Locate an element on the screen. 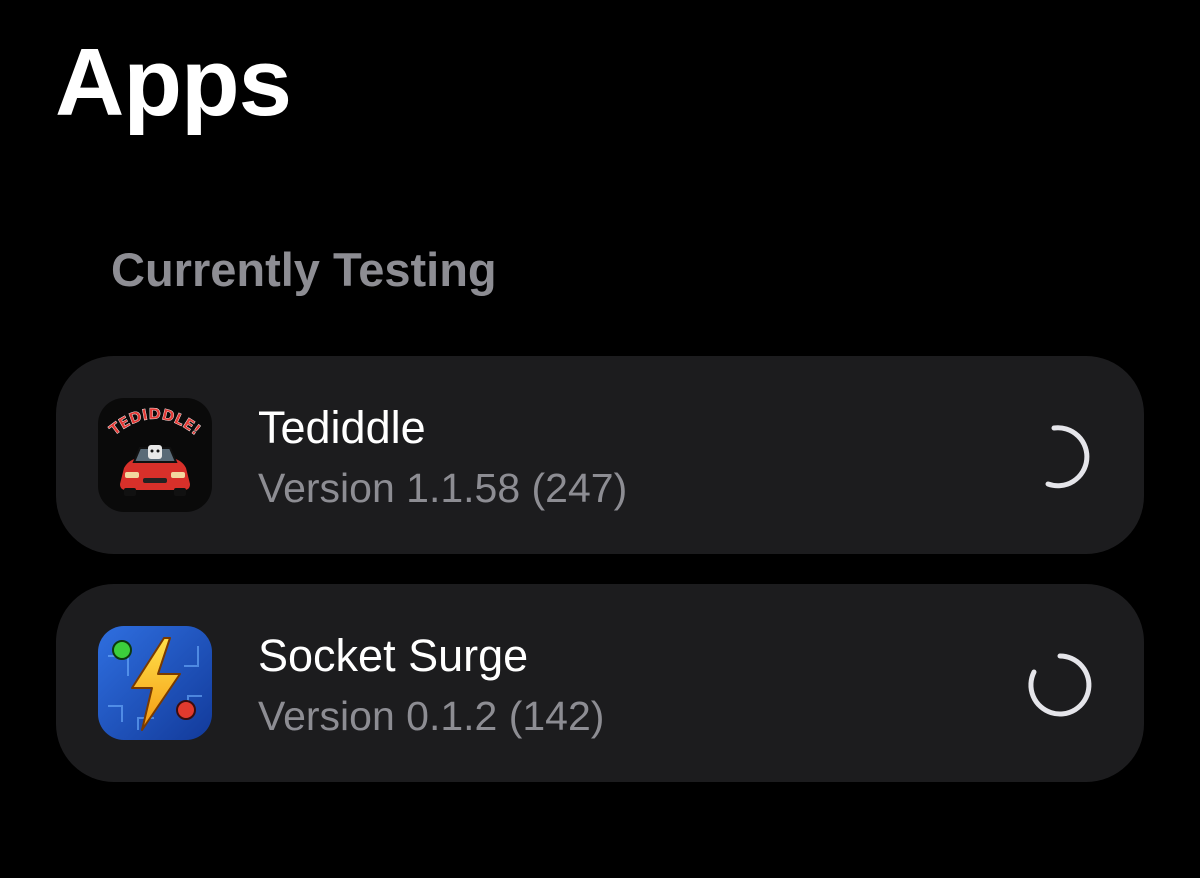 The height and width of the screenshot is (878, 1200). socket-surge-app-icon is located at coordinates (155, 683).